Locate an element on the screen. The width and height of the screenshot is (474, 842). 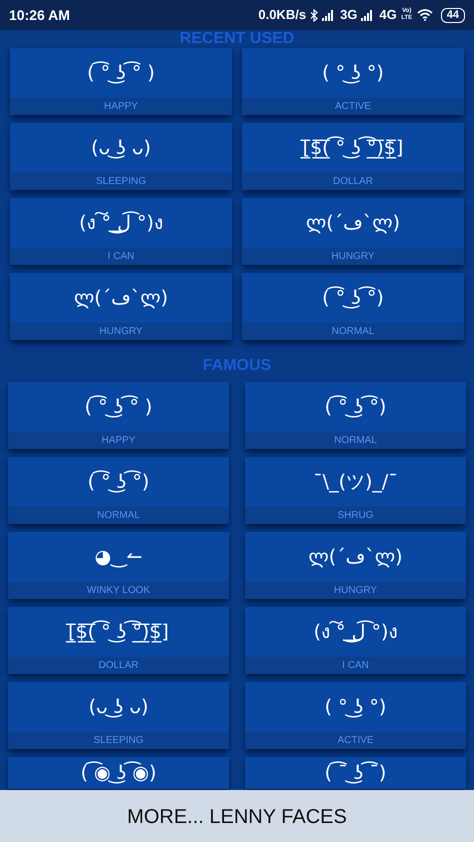
face-card: ( ͡◉ ͜ʖ ͡◉) is located at coordinates (118, 773).